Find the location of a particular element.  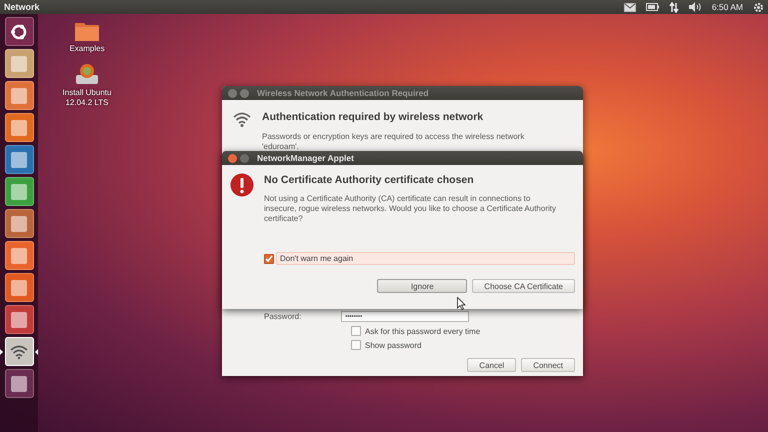

gear-icon is located at coordinates (758, 7).